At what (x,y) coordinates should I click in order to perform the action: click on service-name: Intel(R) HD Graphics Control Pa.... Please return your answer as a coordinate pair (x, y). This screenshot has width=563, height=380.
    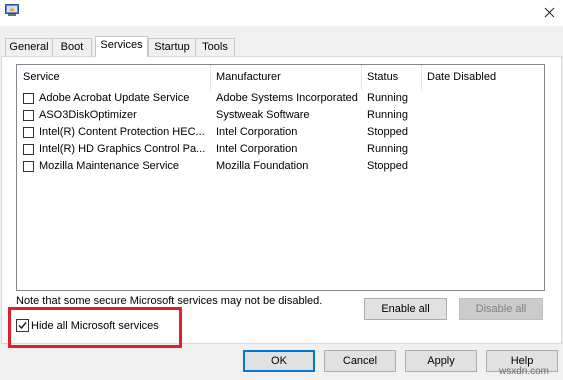
    Looking at the image, I should click on (122, 149).